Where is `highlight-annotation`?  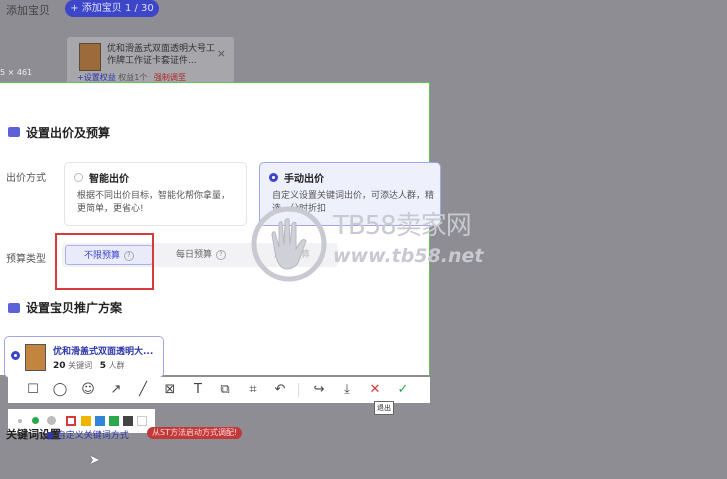
highlight-annotation is located at coordinates (104, 261).